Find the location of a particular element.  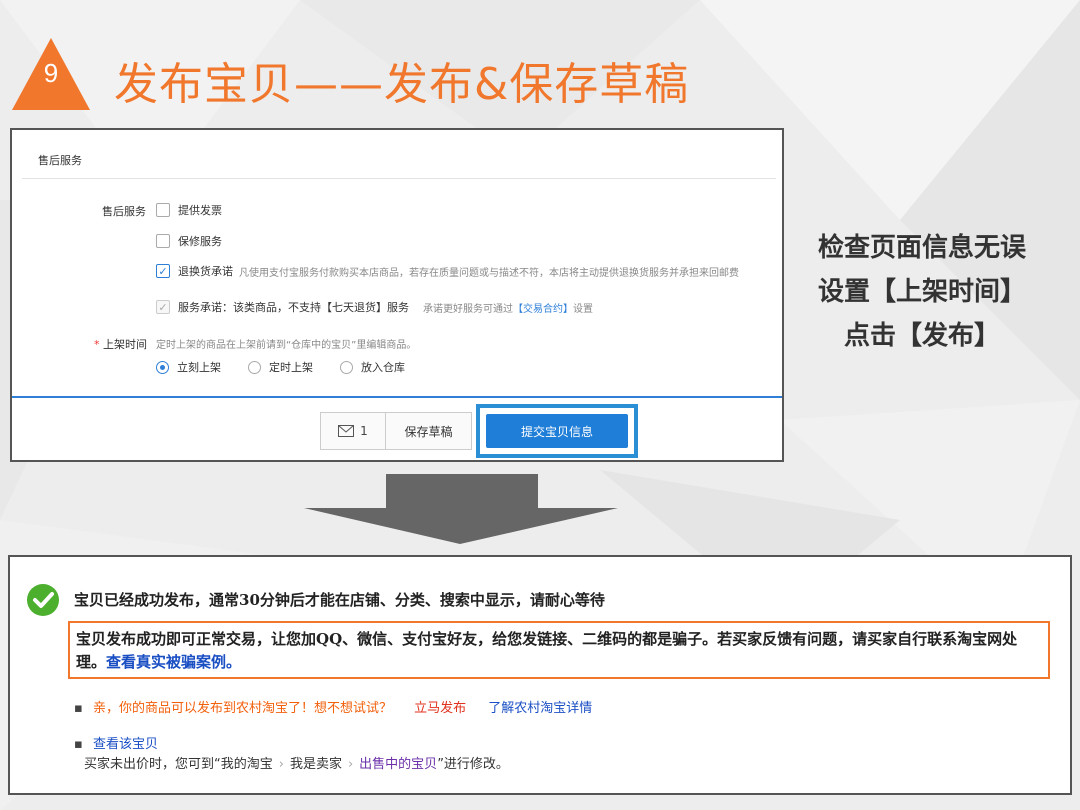

section-title: 售后服务 is located at coordinates (60, 160).